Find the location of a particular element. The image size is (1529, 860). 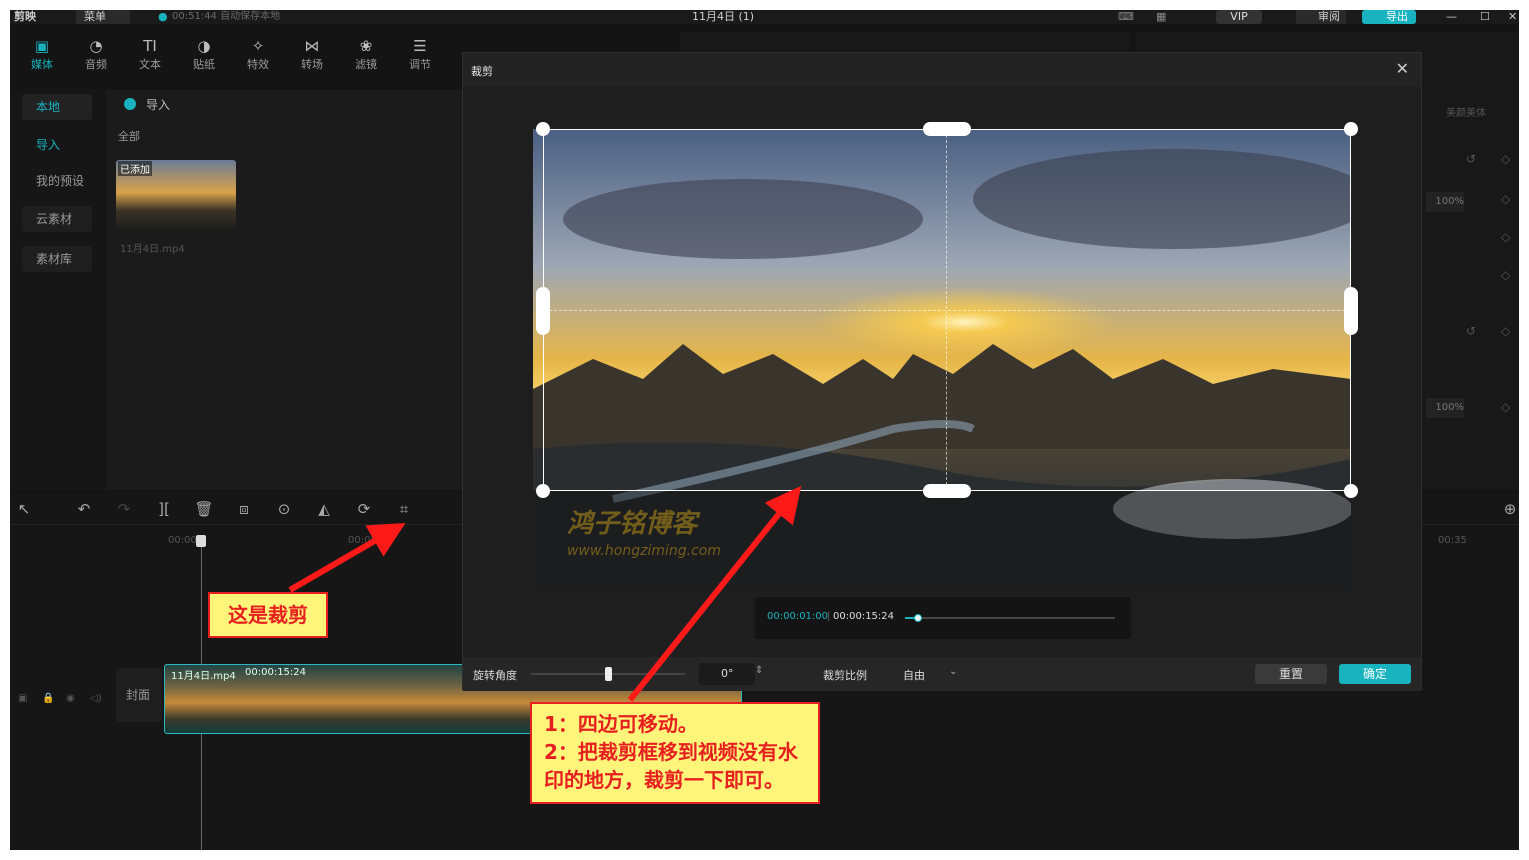

instruction-line: 1：四边可移动。 is located at coordinates (621, 724).